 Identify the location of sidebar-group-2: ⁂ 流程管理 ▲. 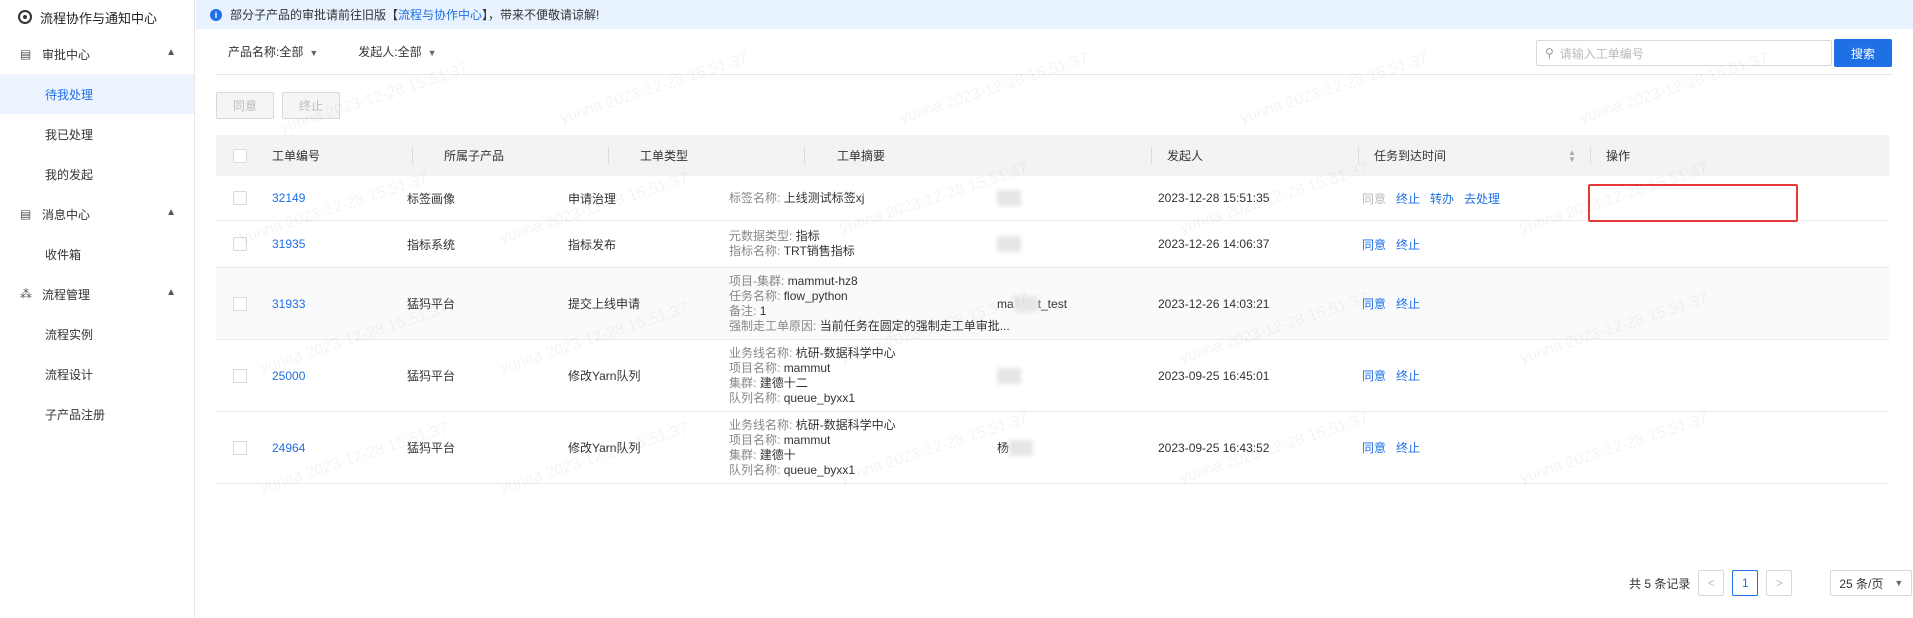
(97, 294).